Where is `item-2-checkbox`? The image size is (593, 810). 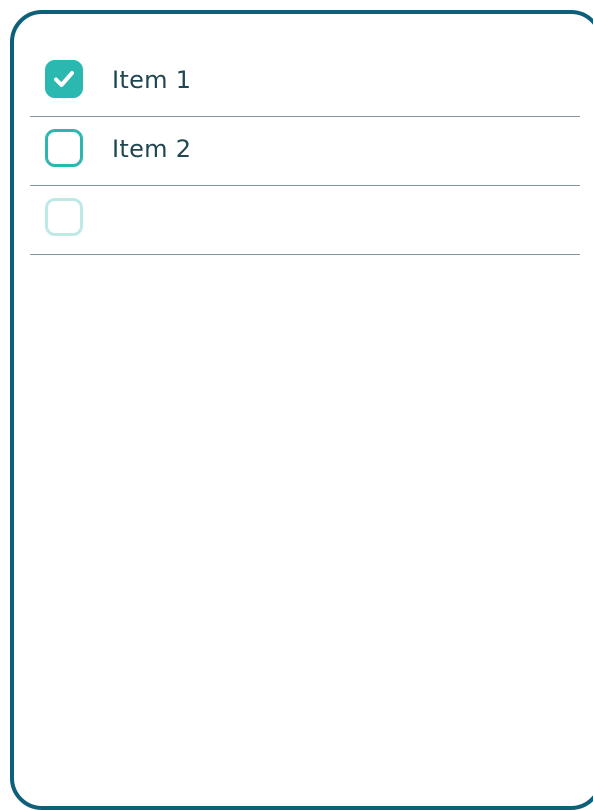 item-2-checkbox is located at coordinates (64, 148).